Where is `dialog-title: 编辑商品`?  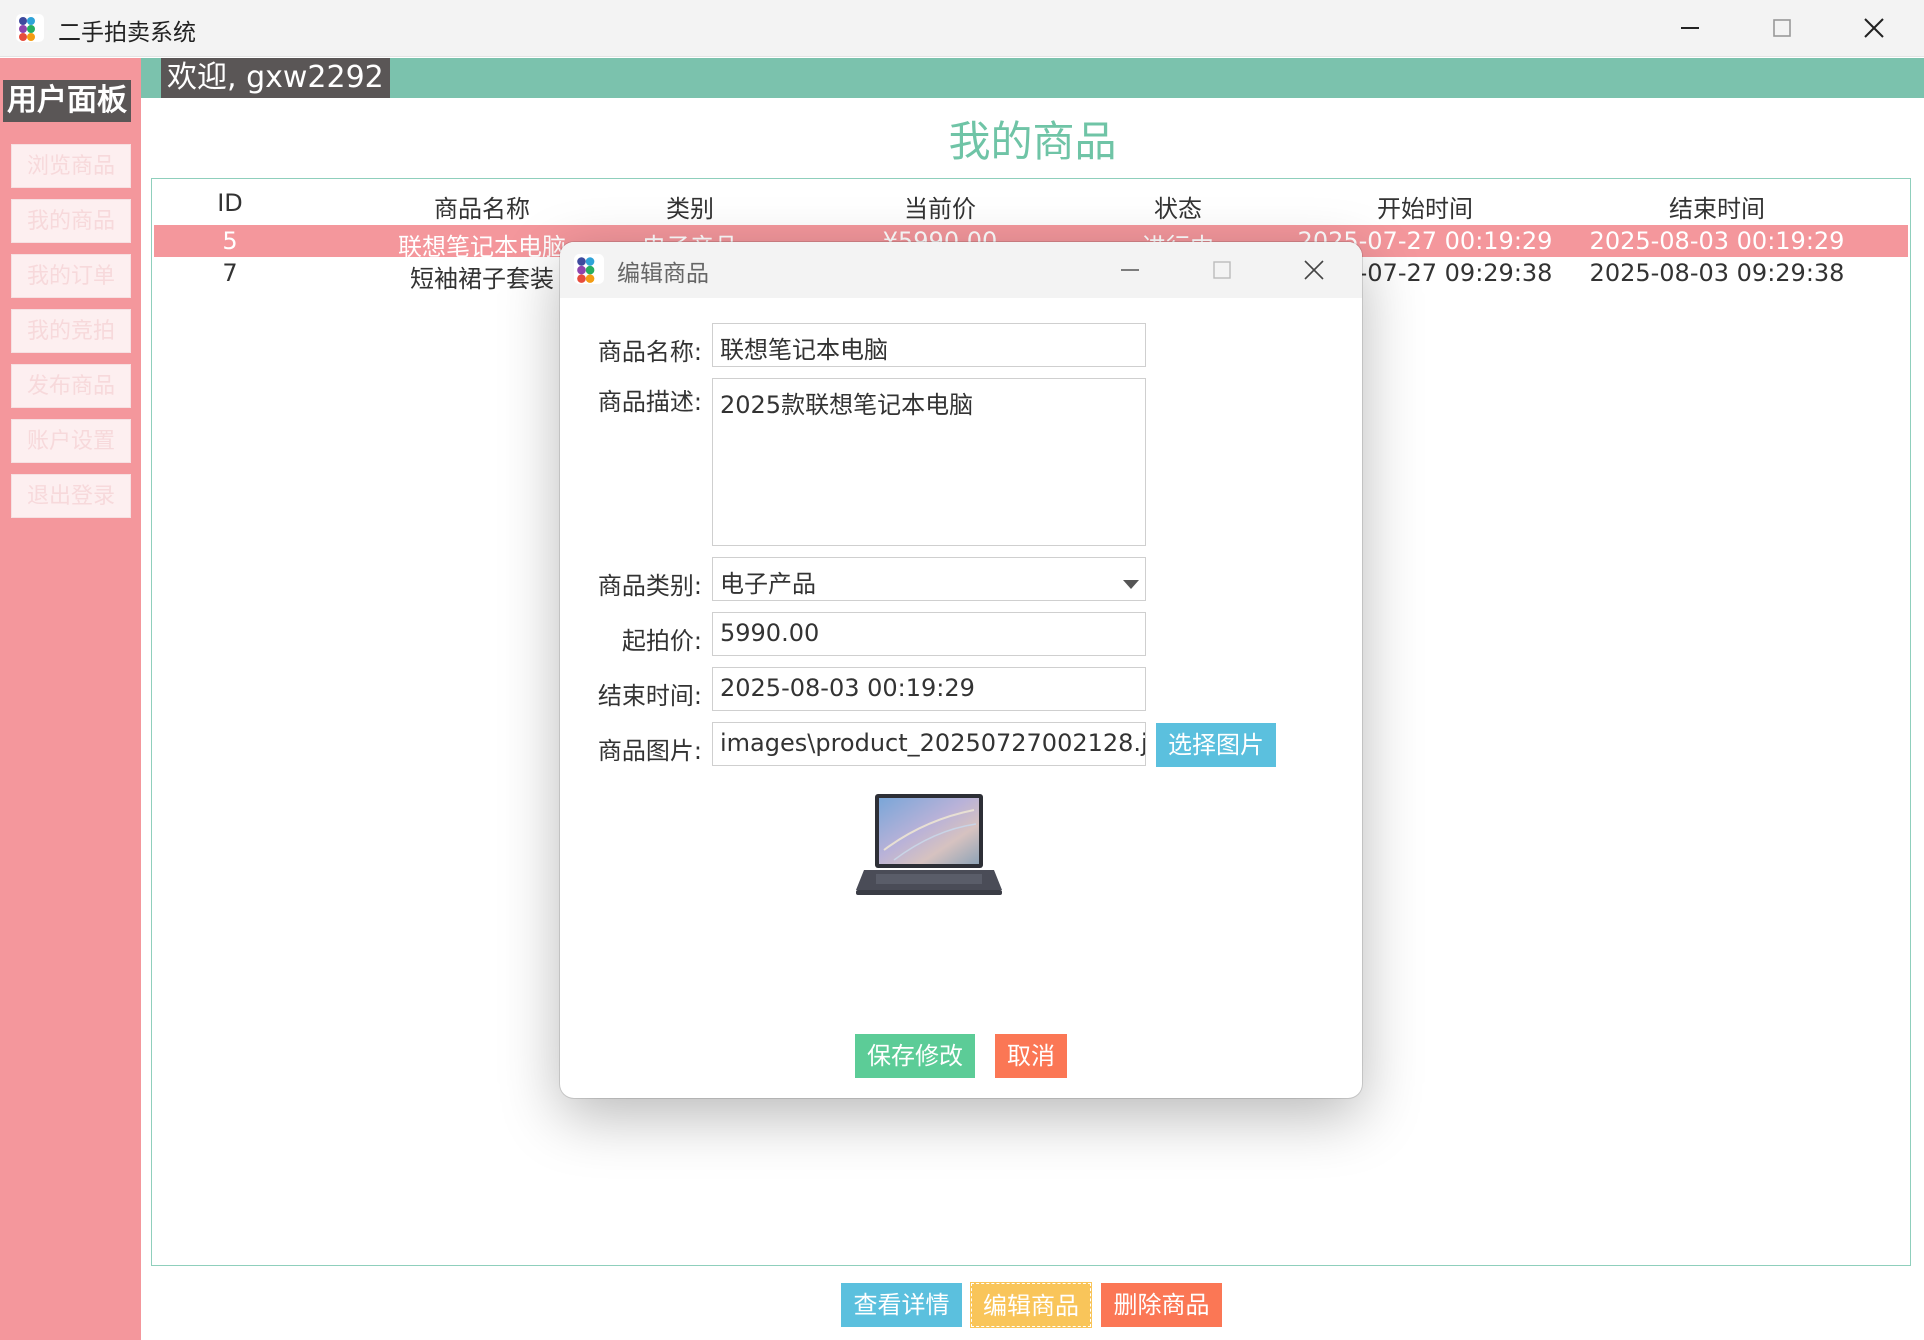 dialog-title: 编辑商品 is located at coordinates (663, 274).